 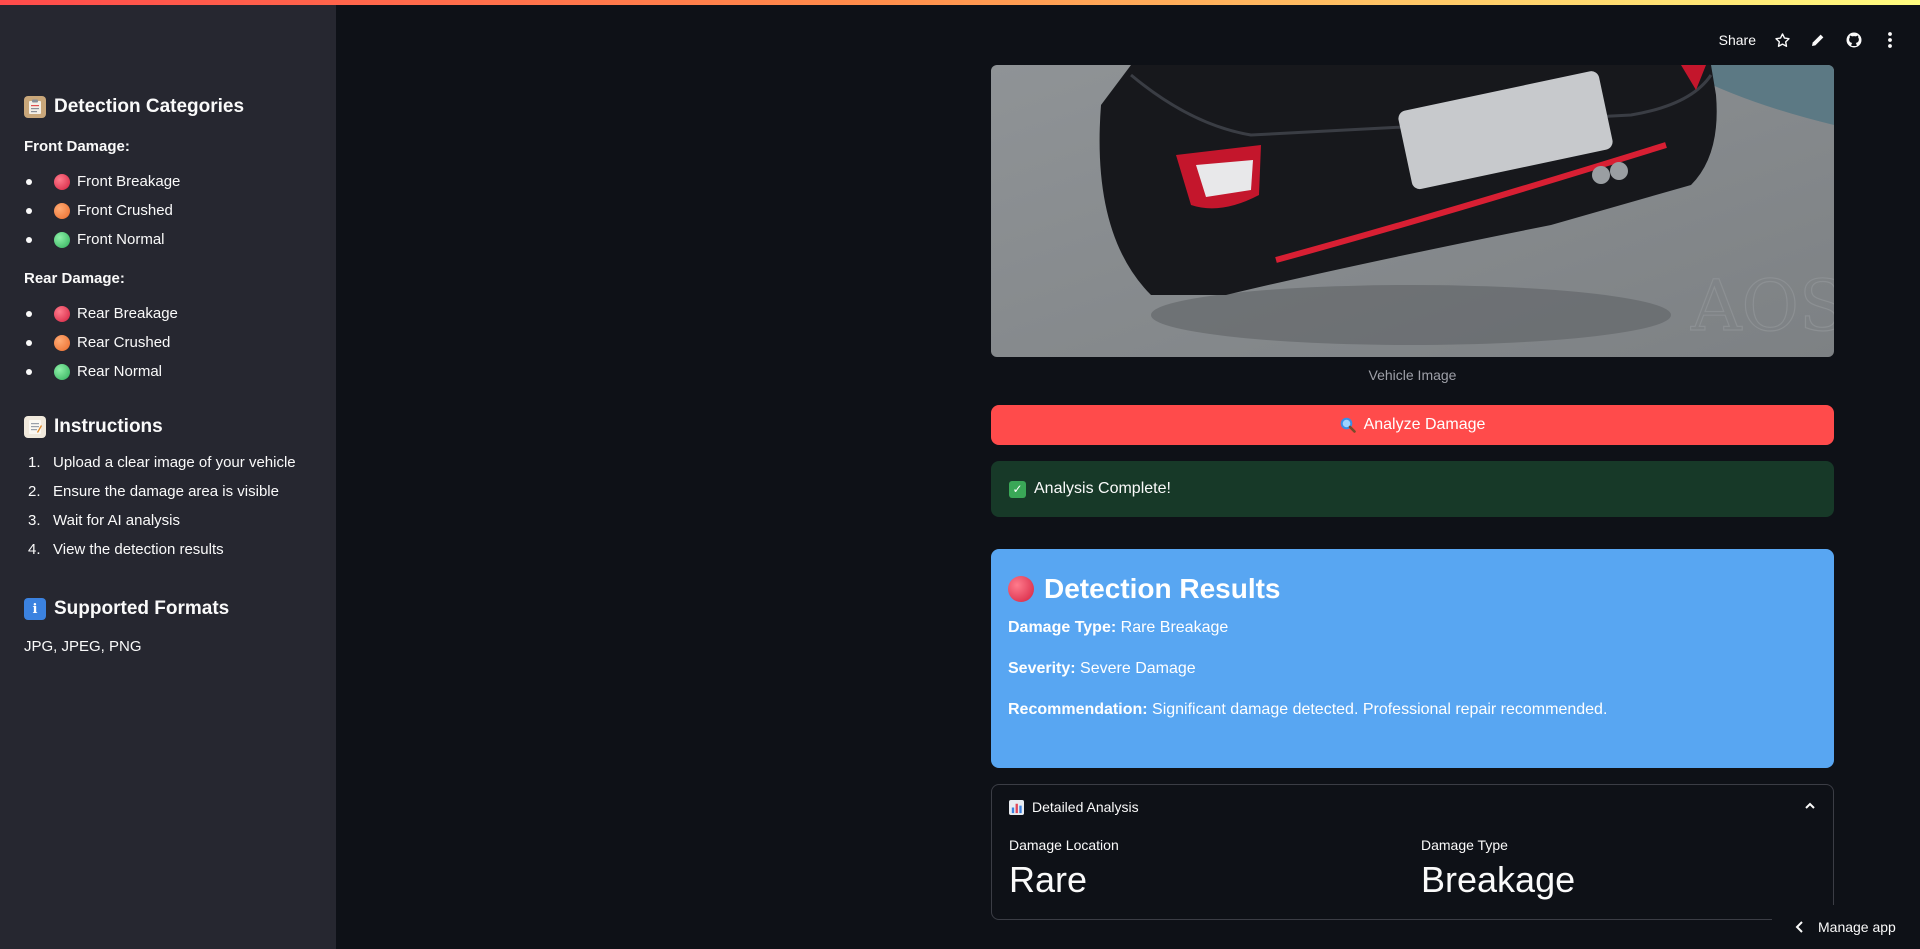 I want to click on edit-pencil-icon, so click(x=1818, y=40).